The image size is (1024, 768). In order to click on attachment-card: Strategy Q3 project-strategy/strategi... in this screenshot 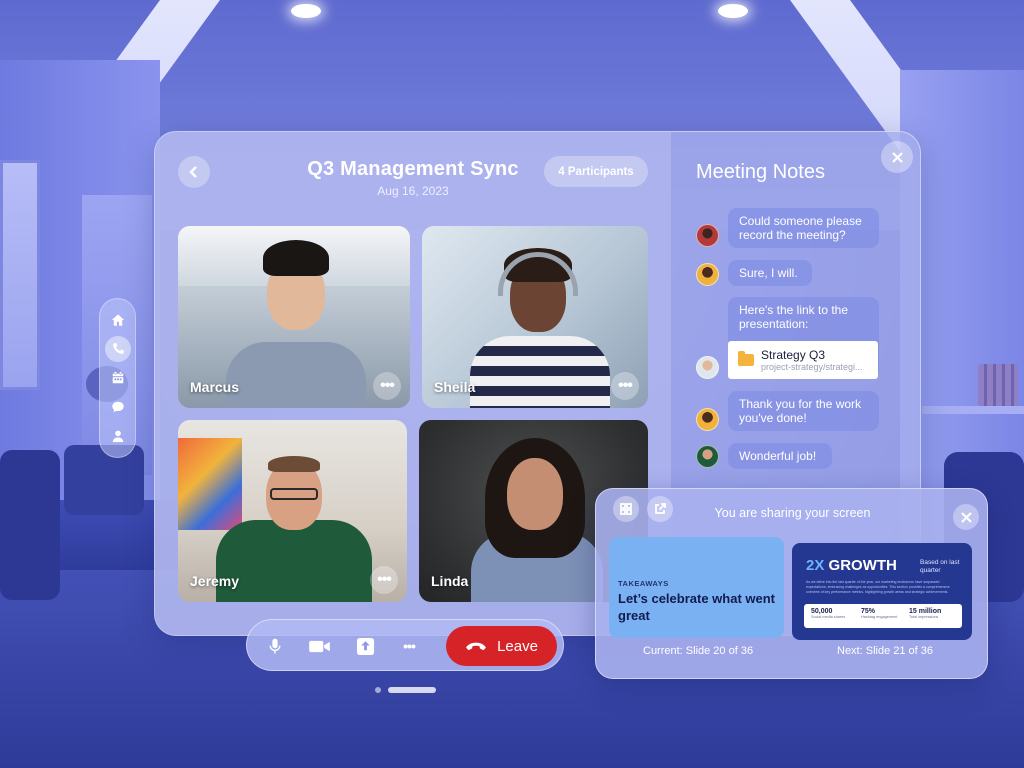, I will do `click(803, 360)`.